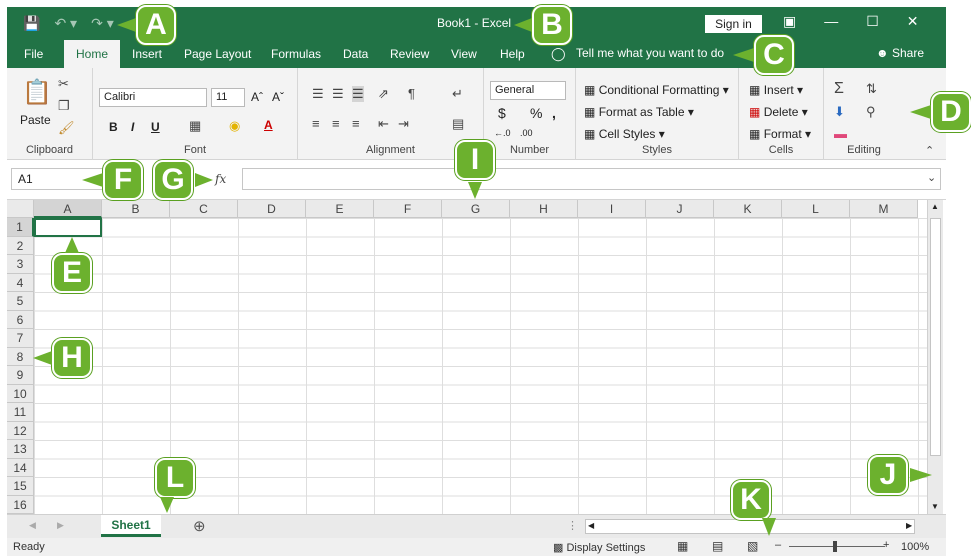 The image size is (971, 557). Describe the element at coordinates (220, 179) in the screenshot. I see `insert-function-icon: fx` at that location.